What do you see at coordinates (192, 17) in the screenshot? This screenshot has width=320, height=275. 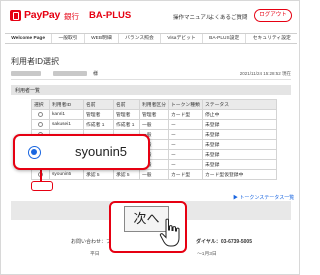 I see `manual-link: 操作マニュアル` at bounding box center [192, 17].